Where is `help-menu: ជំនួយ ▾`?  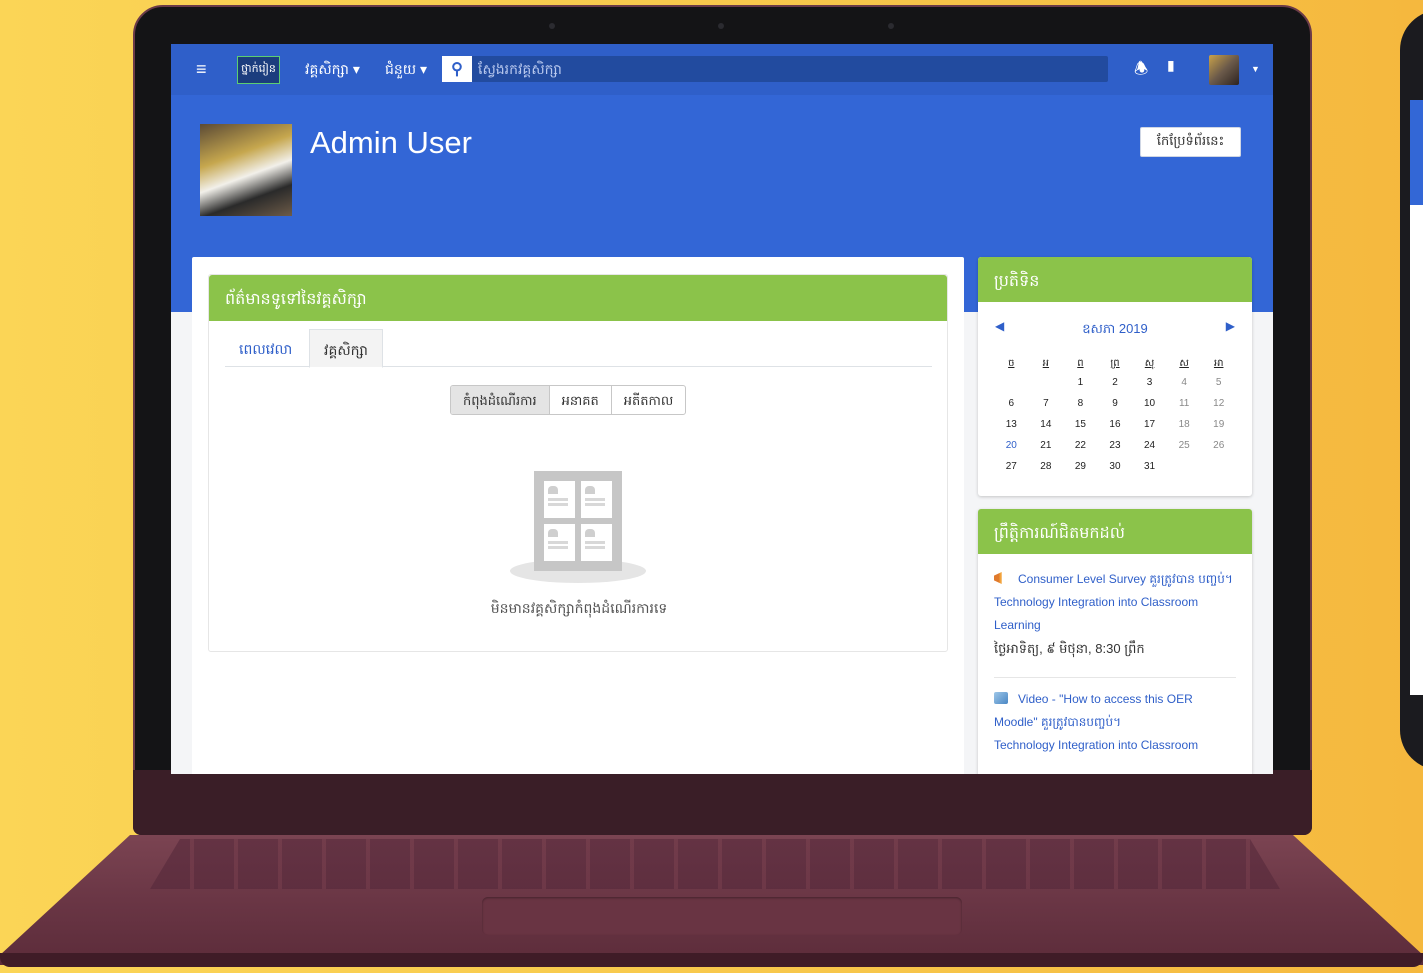 help-menu: ជំនួយ ▾ is located at coordinates (406, 70).